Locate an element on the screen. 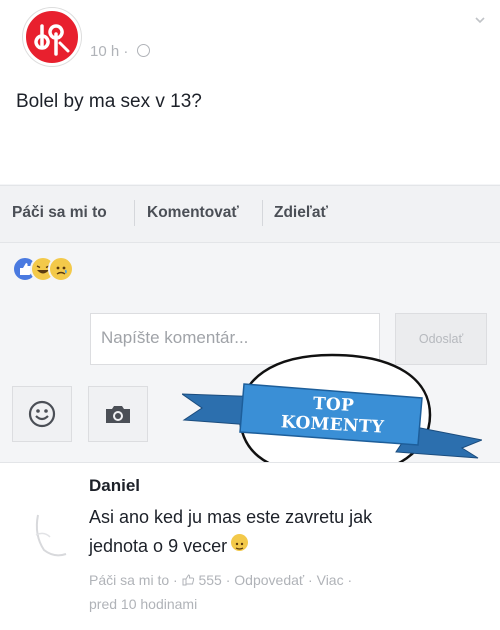 The width and height of the screenshot is (500, 630). camera-icon is located at coordinates (118, 414).